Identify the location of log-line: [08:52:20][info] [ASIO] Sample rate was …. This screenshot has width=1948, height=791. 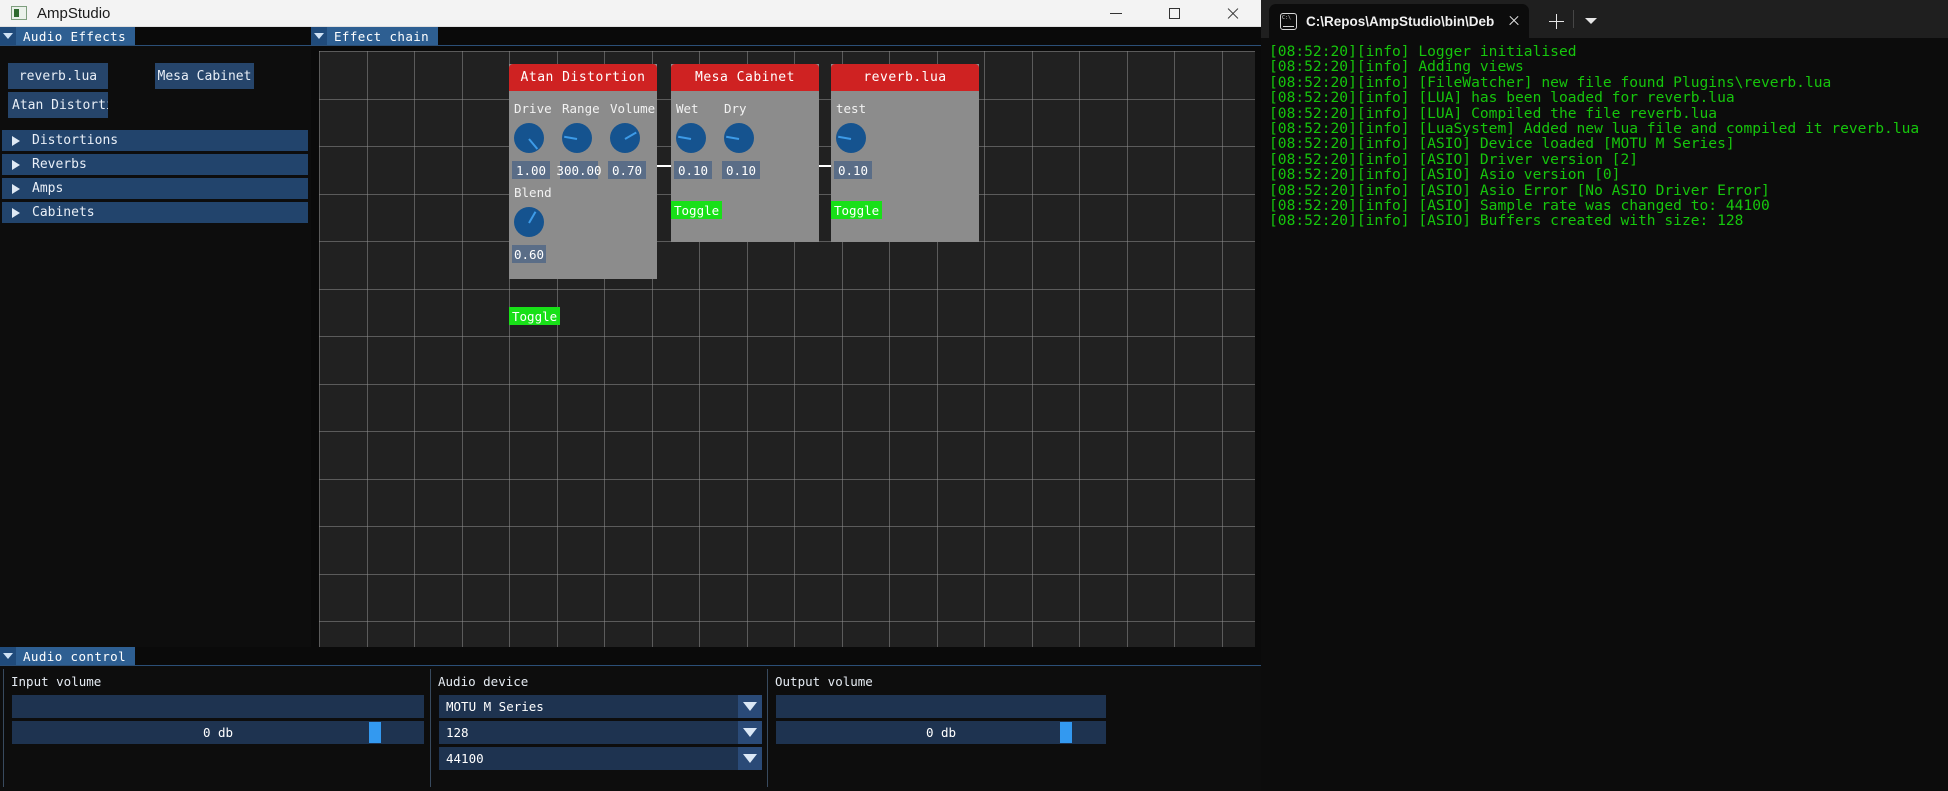
(1519, 206).